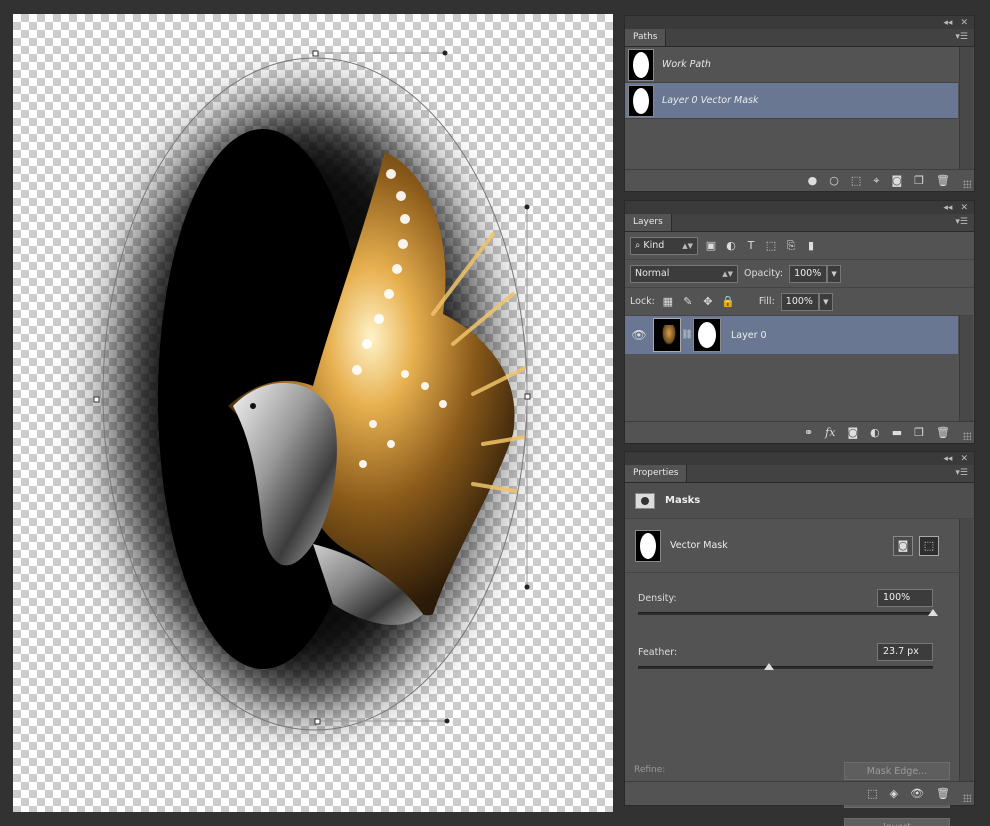  What do you see at coordinates (811, 245) in the screenshot?
I see `filter-toggle-icon: ▮` at bounding box center [811, 245].